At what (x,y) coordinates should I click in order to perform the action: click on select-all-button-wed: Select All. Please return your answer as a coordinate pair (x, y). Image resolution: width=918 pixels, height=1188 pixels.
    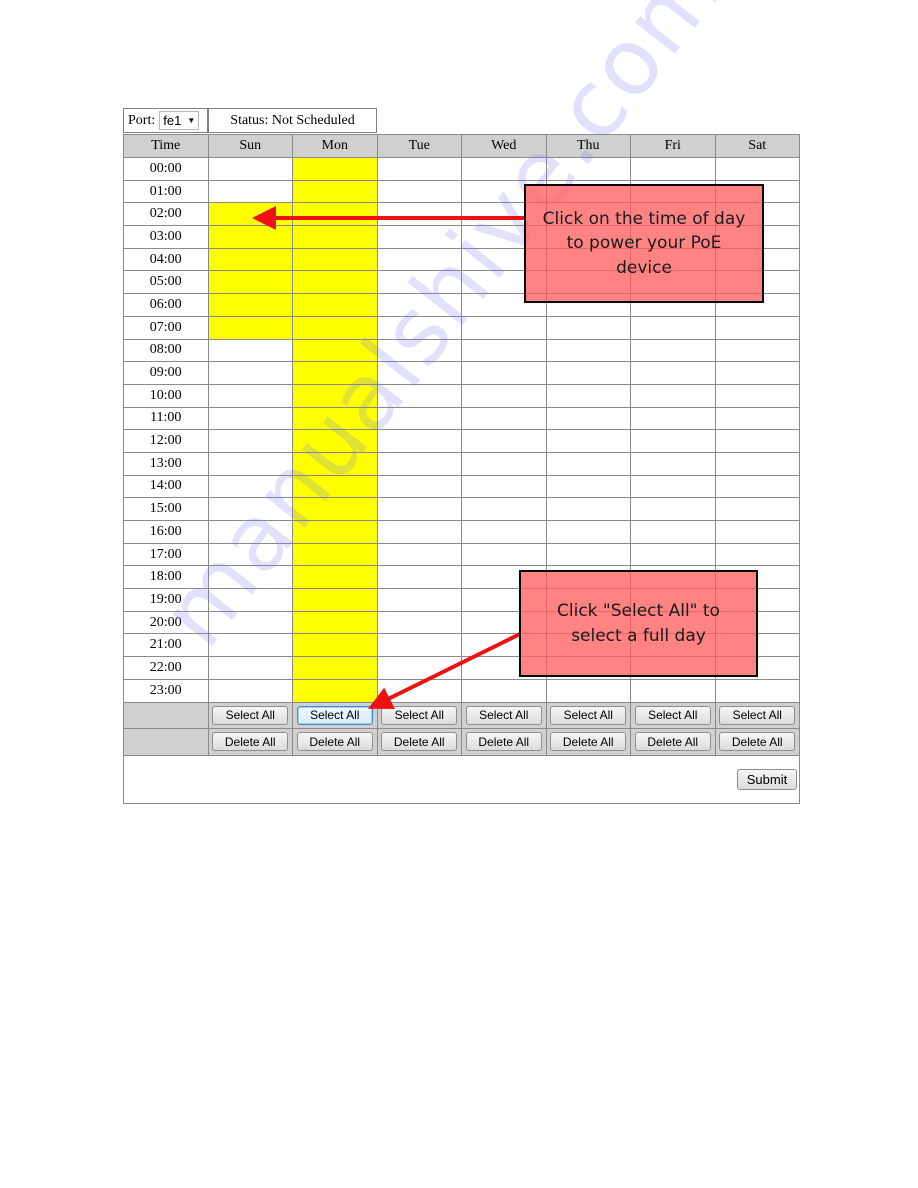
    Looking at the image, I should click on (503, 715).